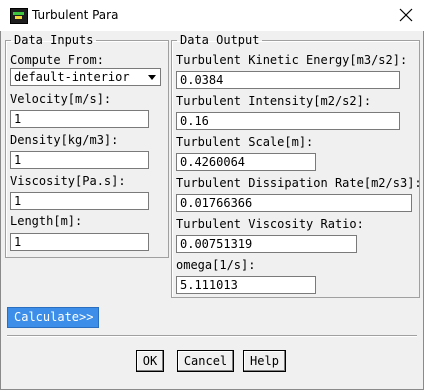  Describe the element at coordinates (79, 119) in the screenshot. I see `velocity-input: 1` at that location.